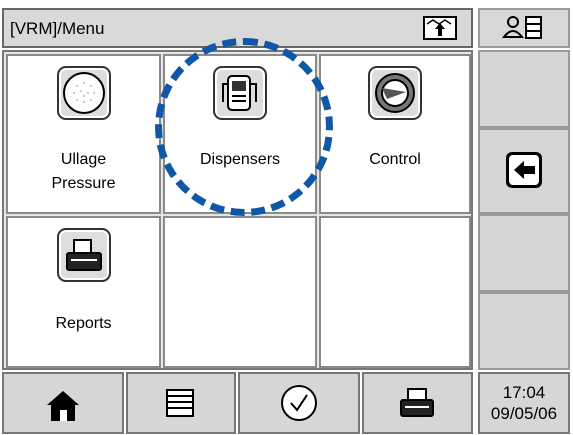 This screenshot has width=573, height=435. I want to click on gauge-icon, so click(83, 93).